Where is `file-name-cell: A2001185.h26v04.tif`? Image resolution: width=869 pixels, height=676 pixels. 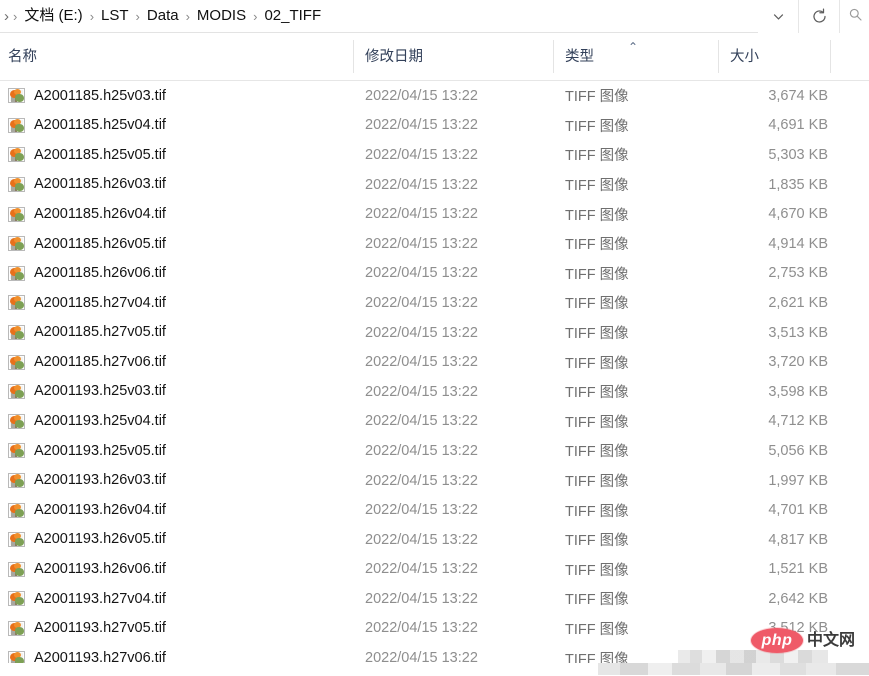 file-name-cell: A2001185.h26v04.tif is located at coordinates (87, 214).